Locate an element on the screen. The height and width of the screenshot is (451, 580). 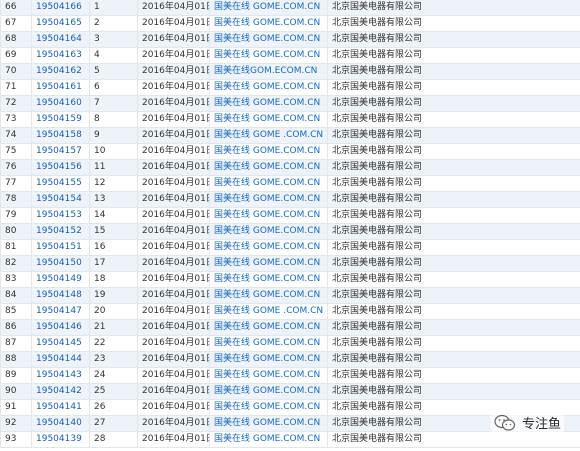
registration-number-link: 19504148 is located at coordinates (60, 295).